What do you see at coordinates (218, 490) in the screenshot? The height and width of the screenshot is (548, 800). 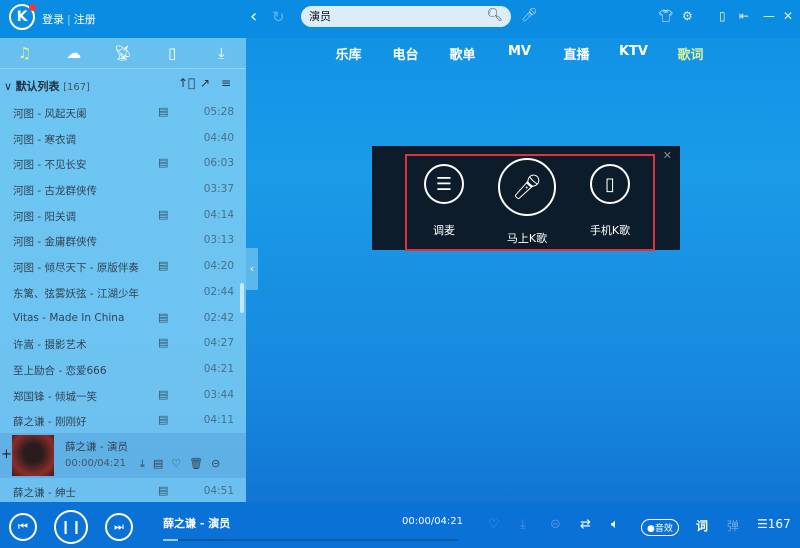 I see `song-duration: 04:51` at bounding box center [218, 490].